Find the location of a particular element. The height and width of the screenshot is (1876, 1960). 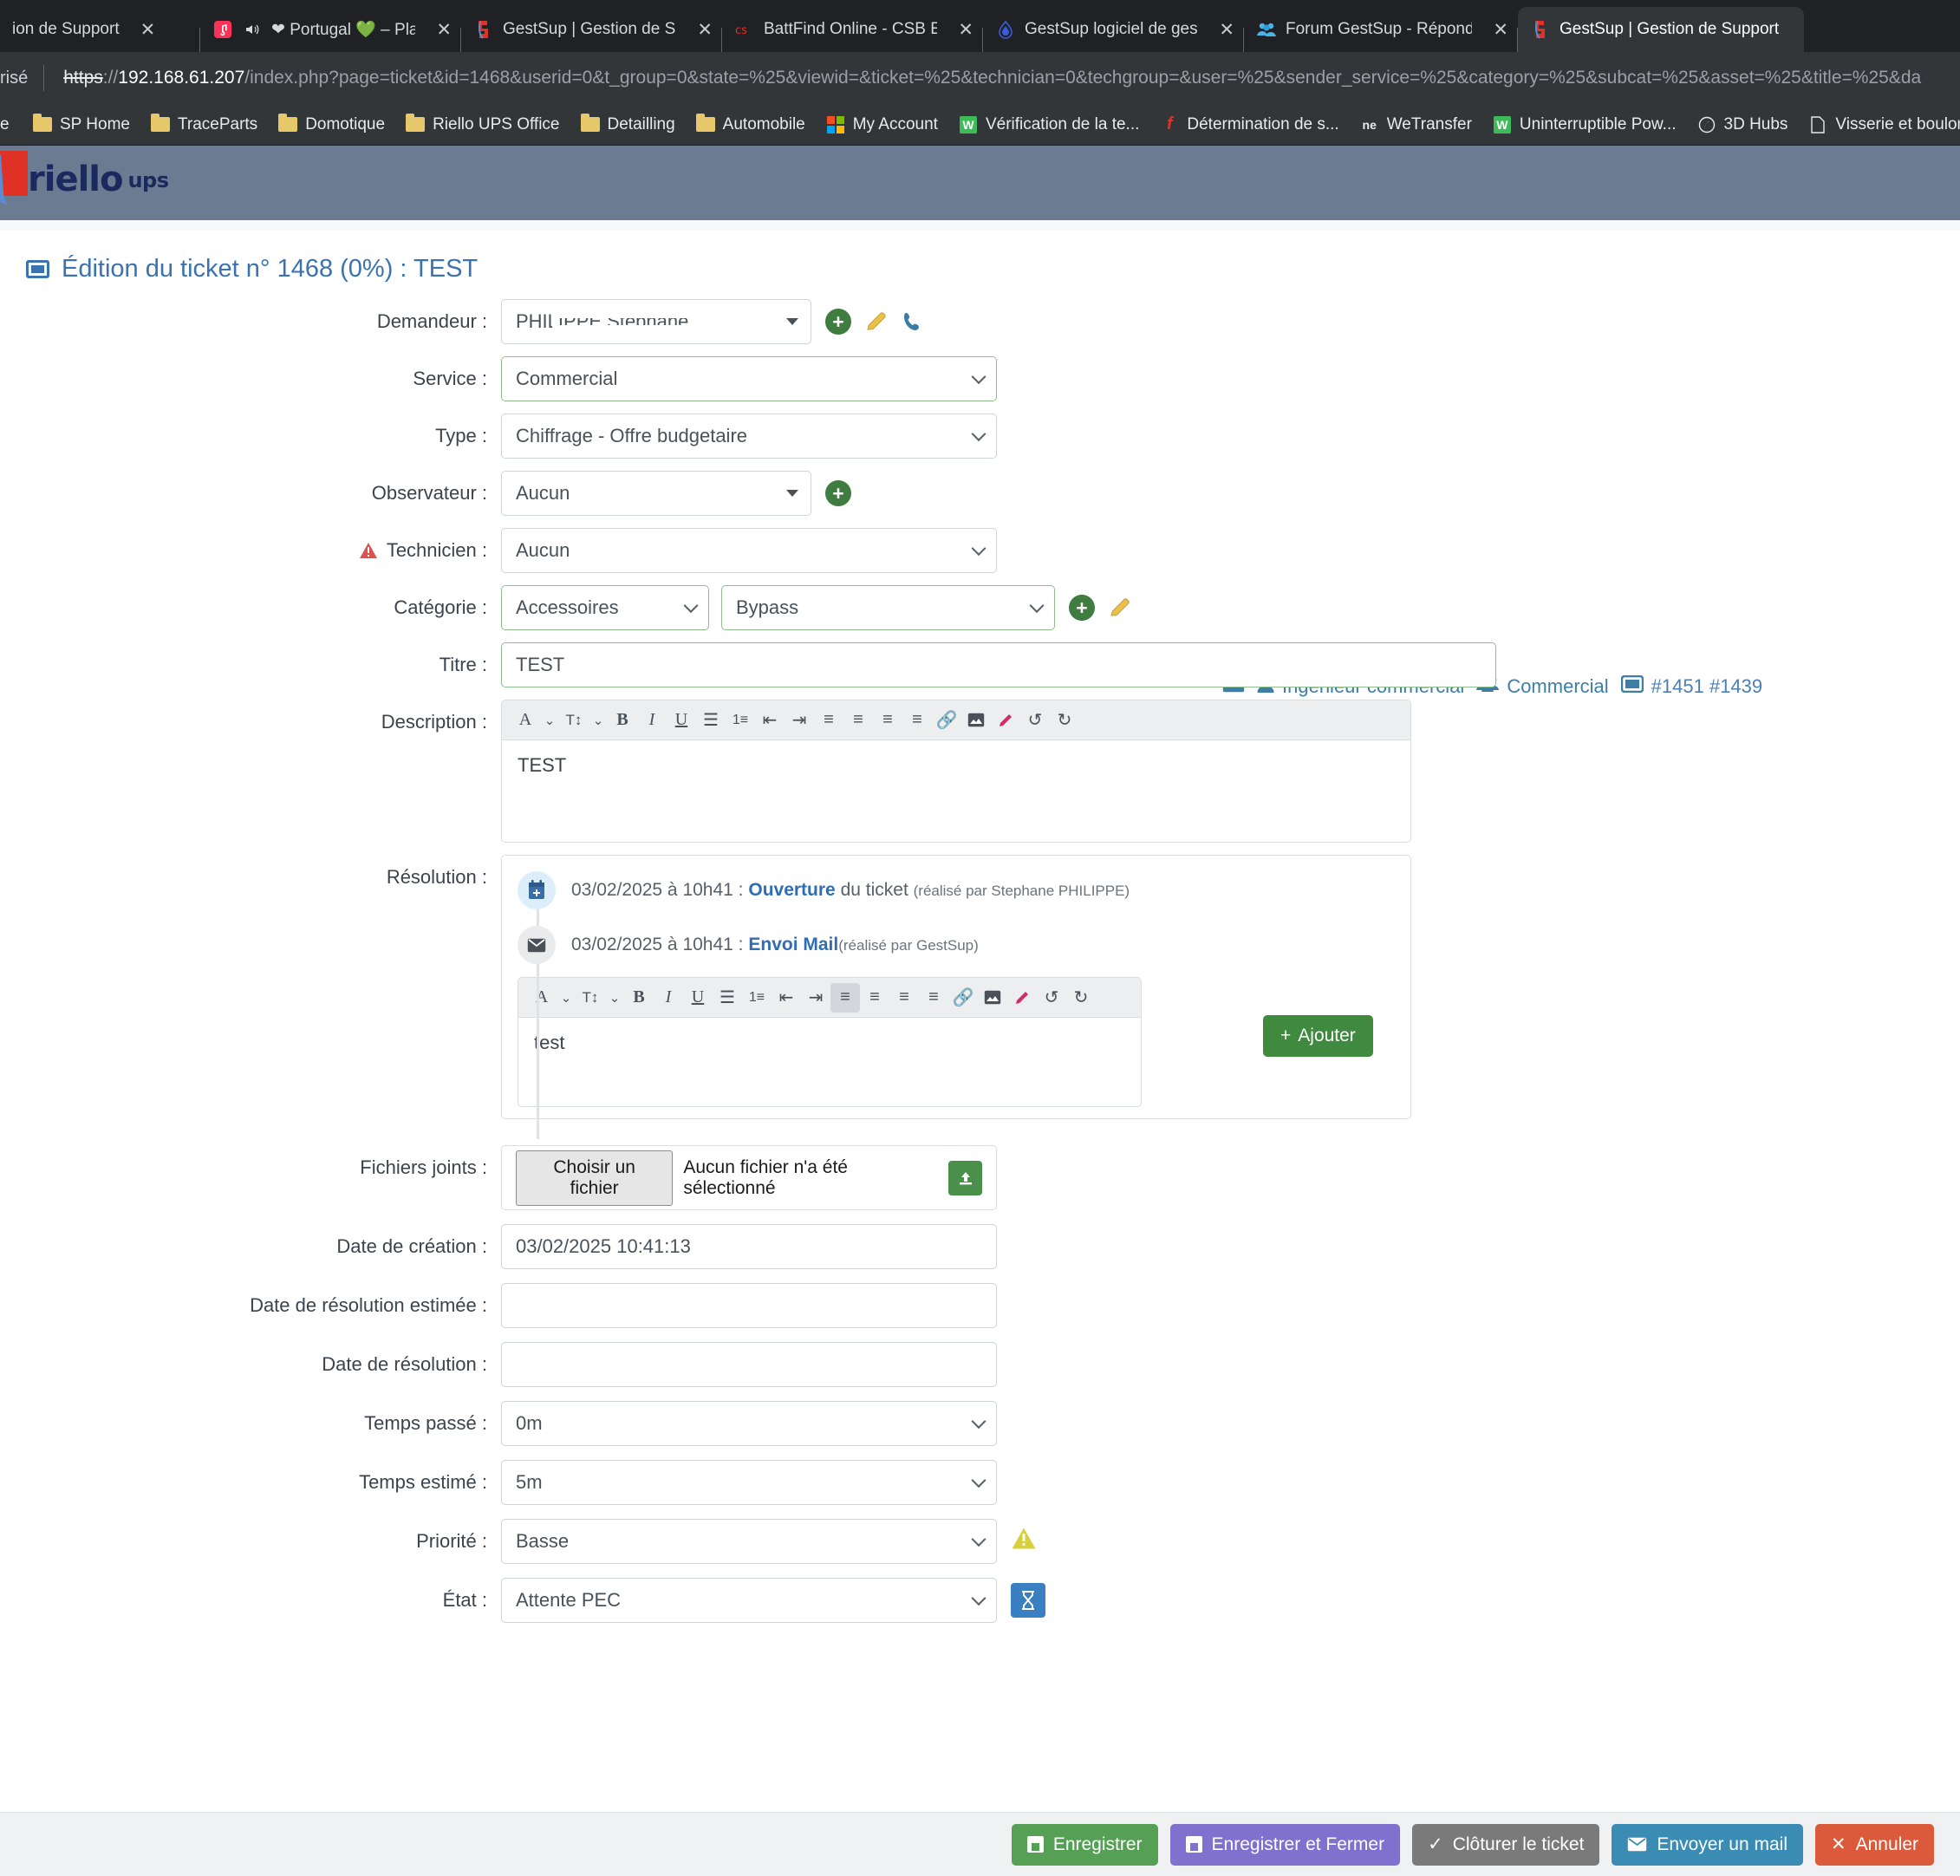

subcategorie-select: Bypass is located at coordinates (888, 608).